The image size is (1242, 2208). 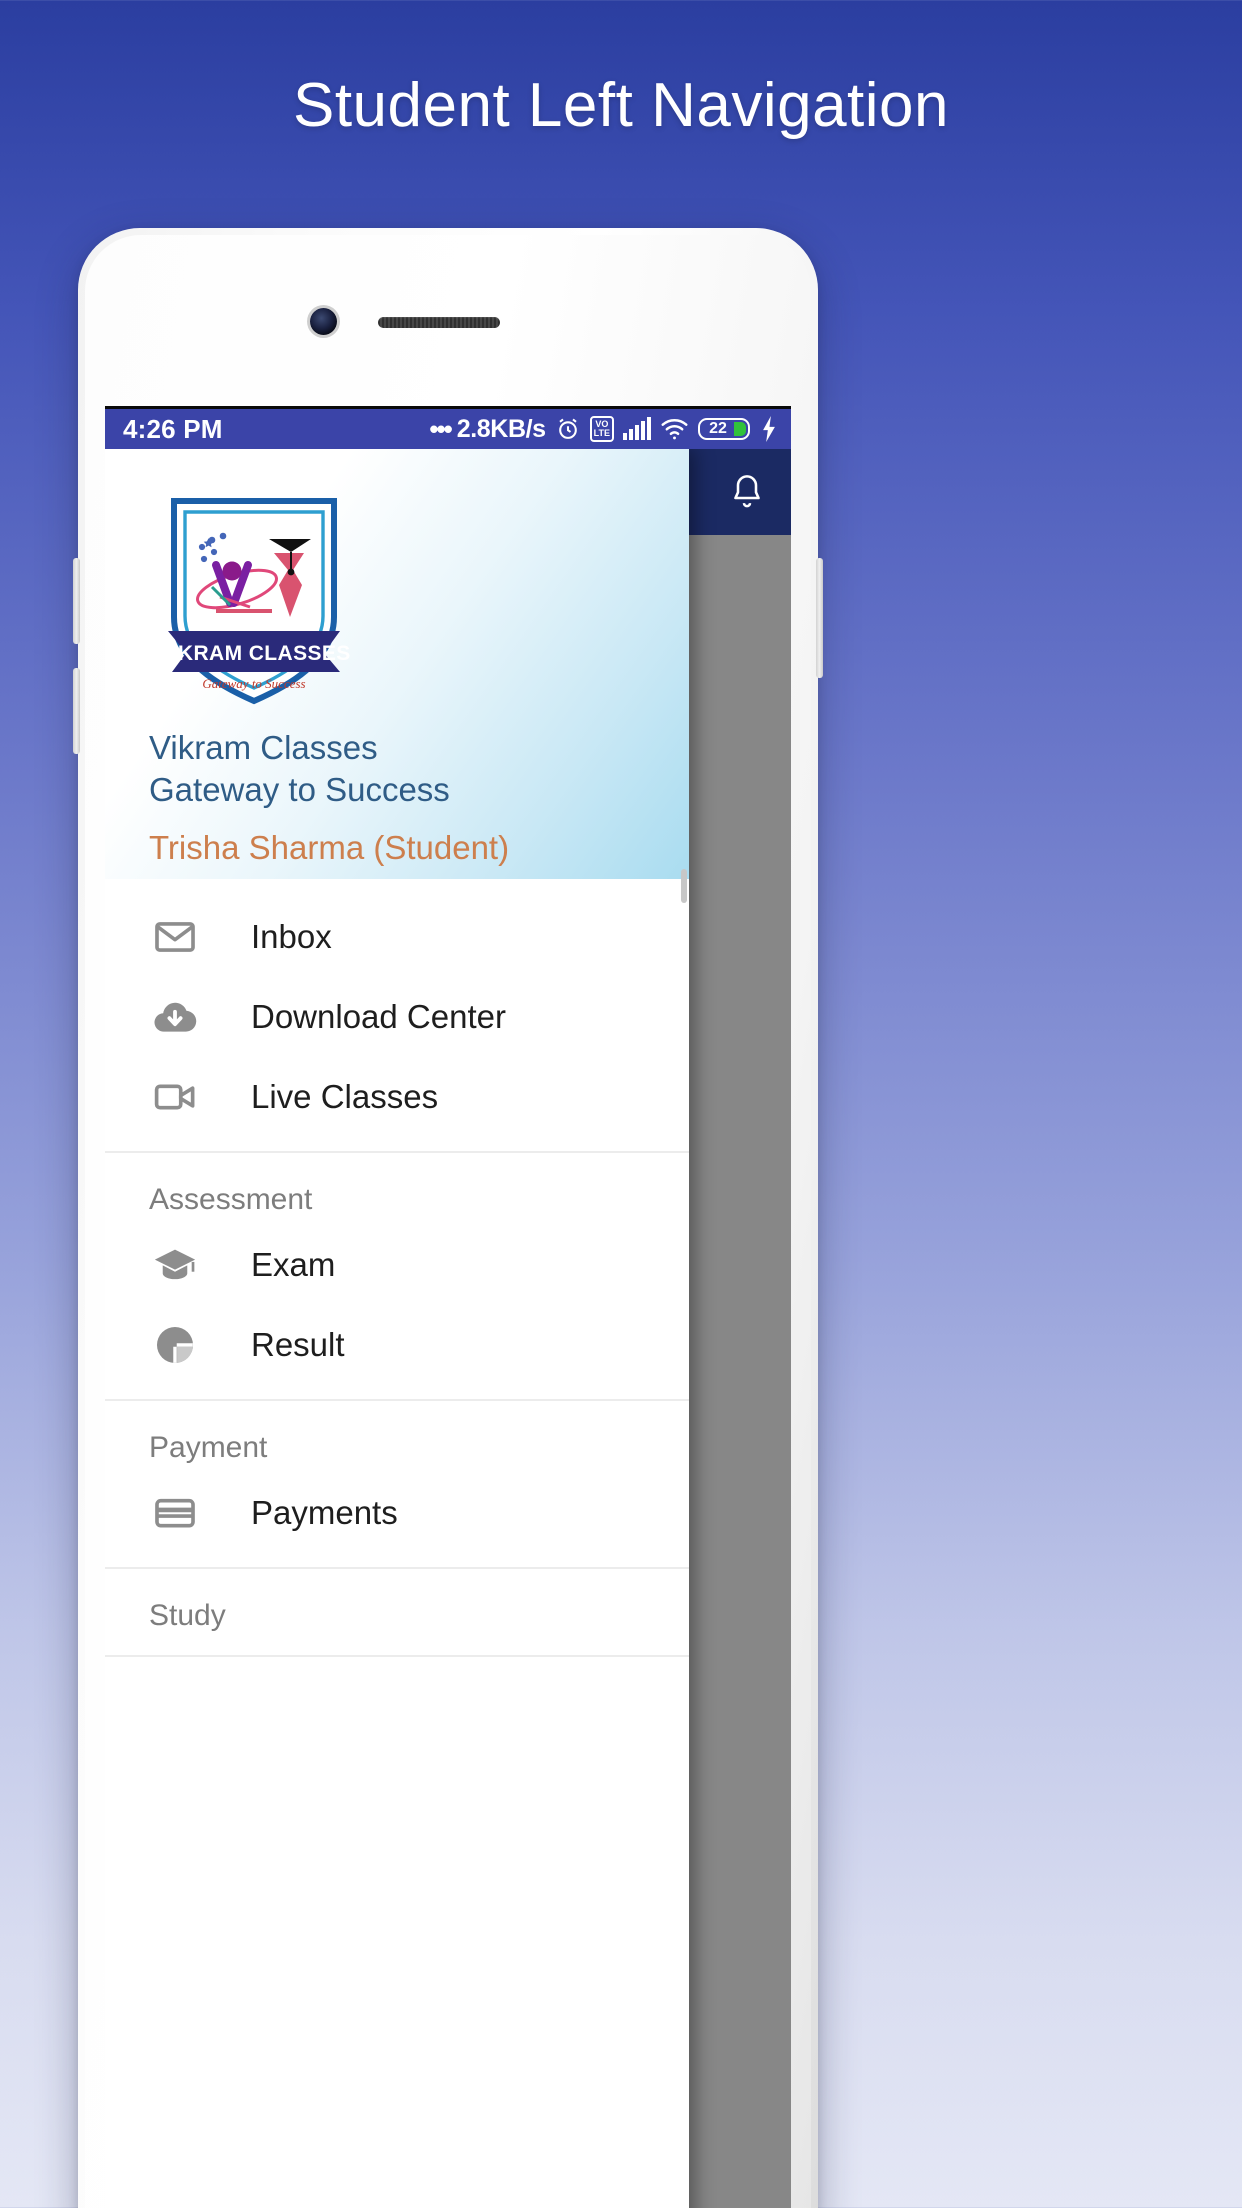 I want to click on drawer-org-name: Vikram Classes, so click(x=263, y=747).